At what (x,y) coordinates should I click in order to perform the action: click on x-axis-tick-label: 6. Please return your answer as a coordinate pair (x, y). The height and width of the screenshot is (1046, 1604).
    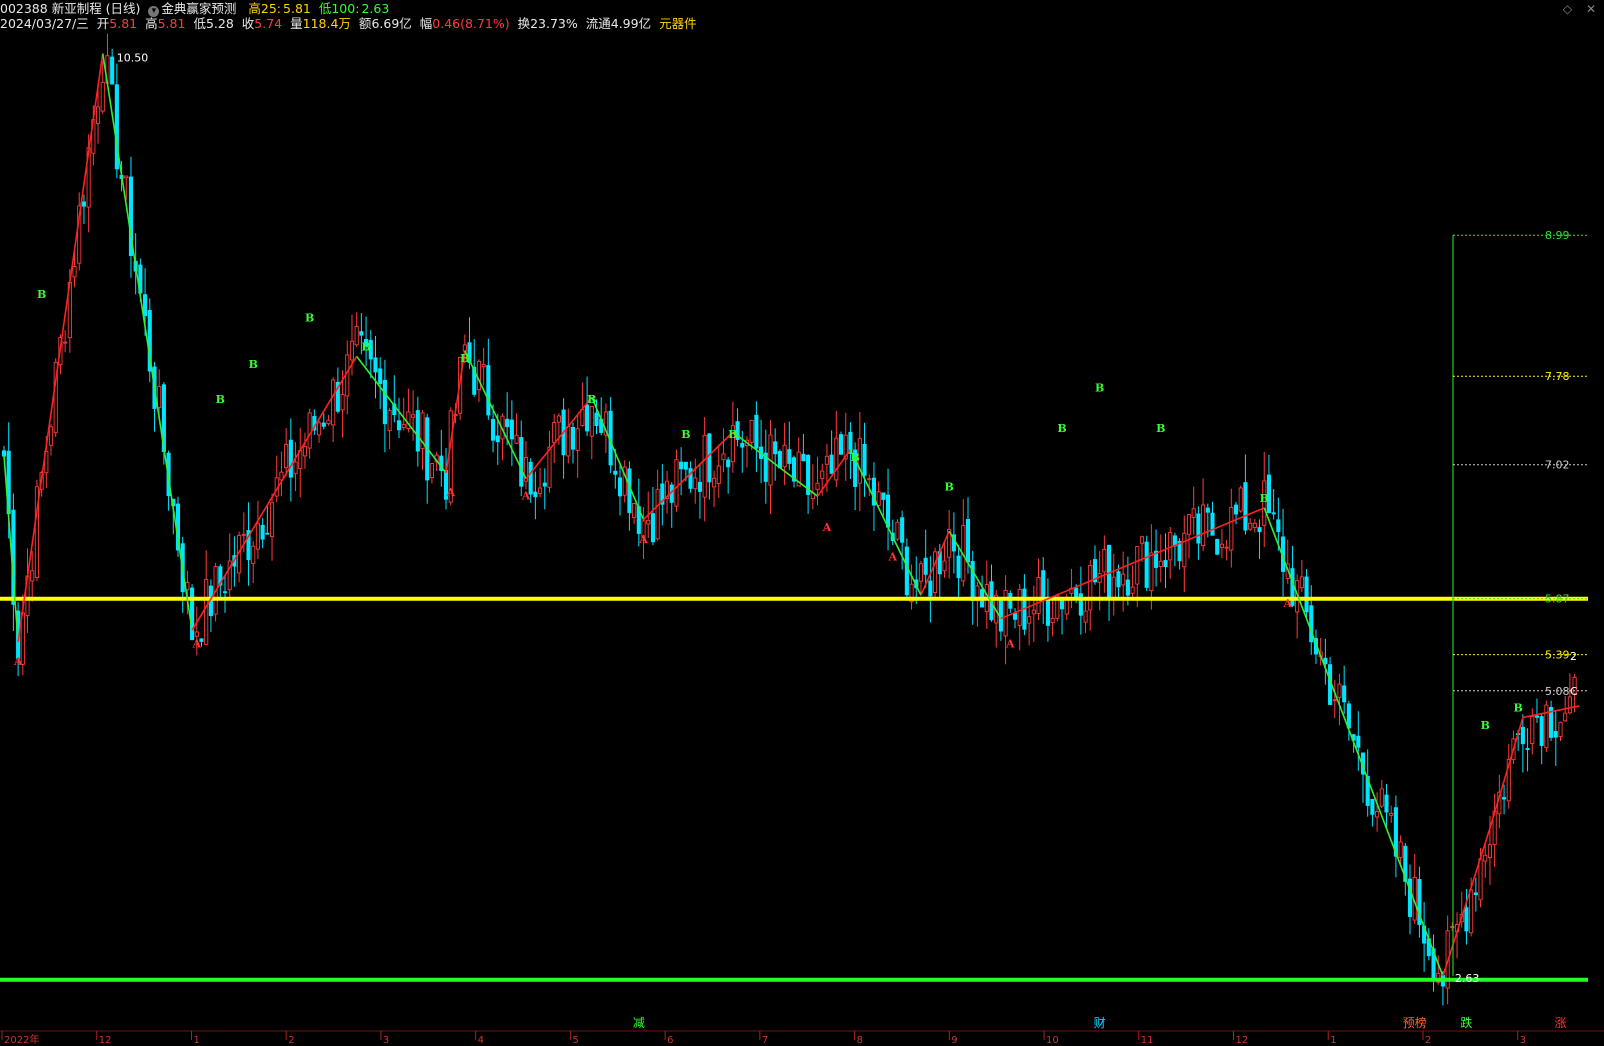
    Looking at the image, I should click on (670, 1040).